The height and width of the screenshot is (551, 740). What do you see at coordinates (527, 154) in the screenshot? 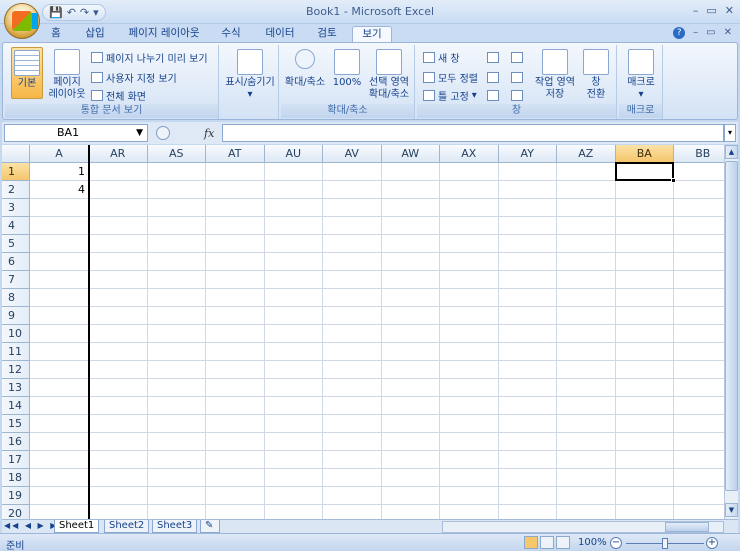
I see `column-header-ay: AY` at bounding box center [527, 154].